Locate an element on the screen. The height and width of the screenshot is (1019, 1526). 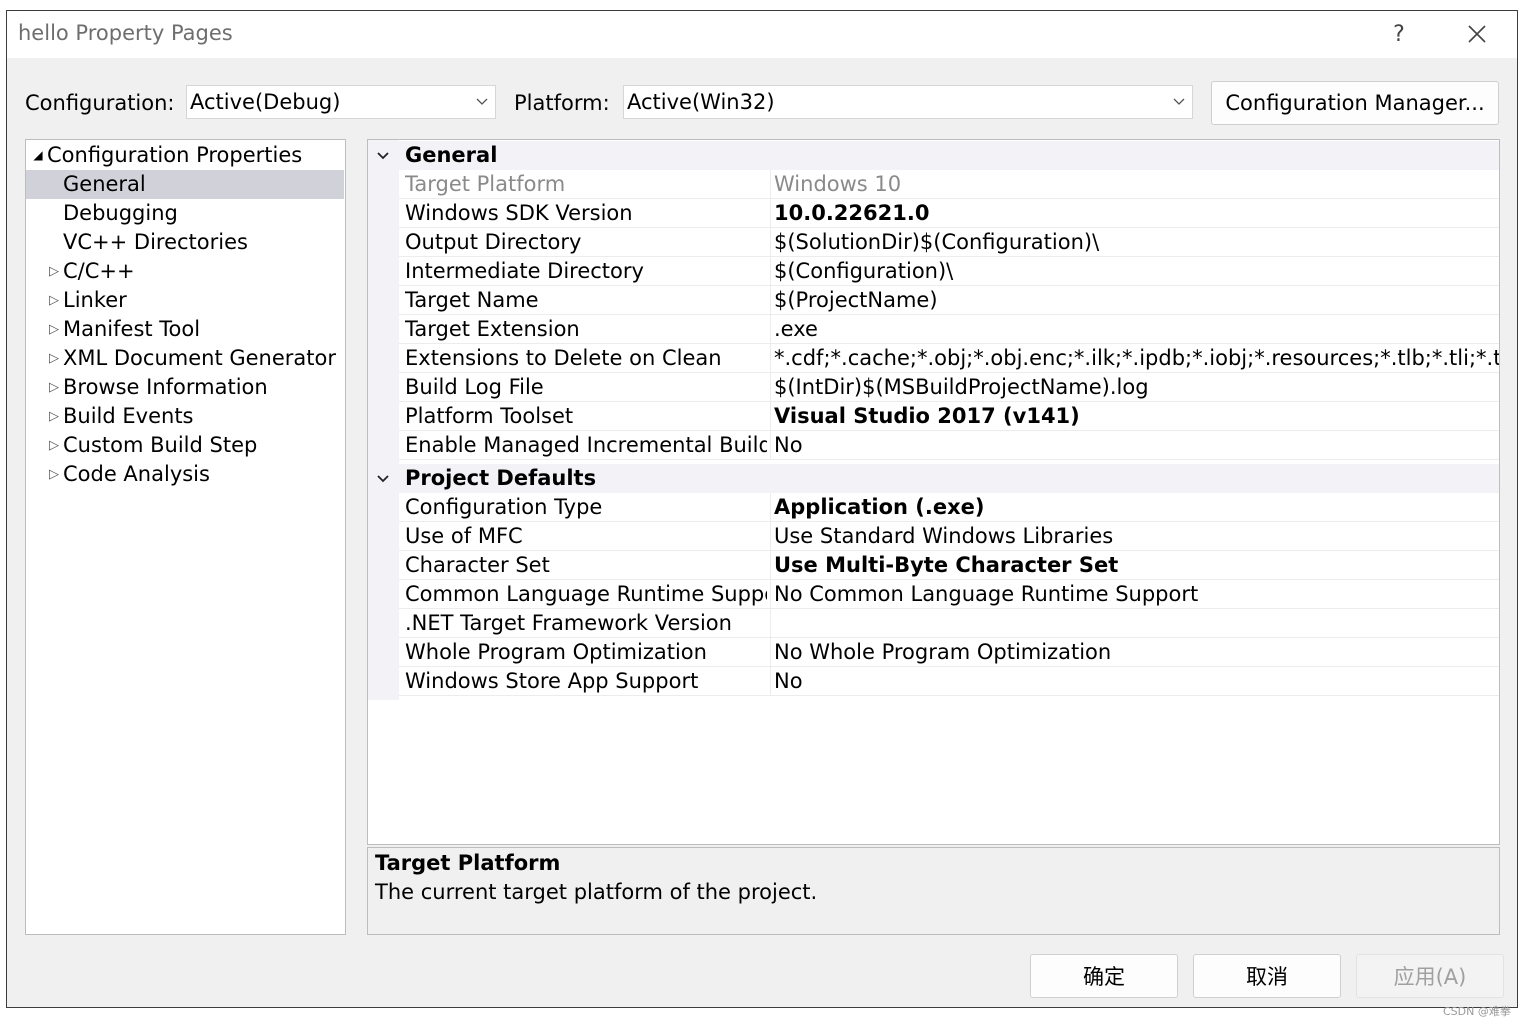
property-value: Windows 10 is located at coordinates (838, 184).